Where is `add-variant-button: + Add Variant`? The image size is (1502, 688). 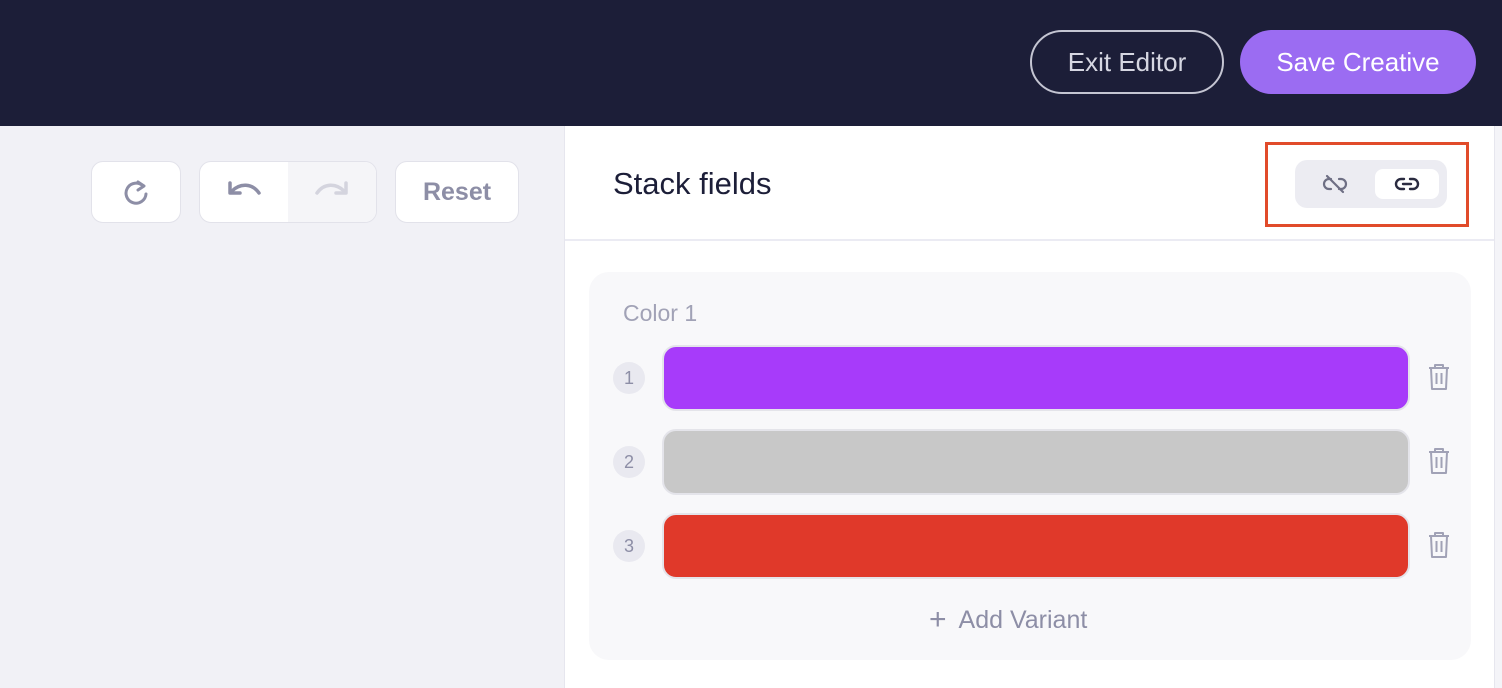 add-variant-button: + Add Variant is located at coordinates (1008, 620).